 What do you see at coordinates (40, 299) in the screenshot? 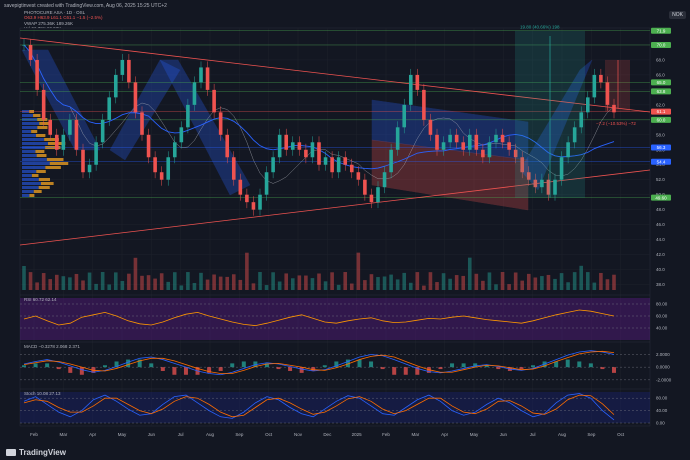
I see `pane-title: RSI 60.72 62.14` at bounding box center [40, 299].